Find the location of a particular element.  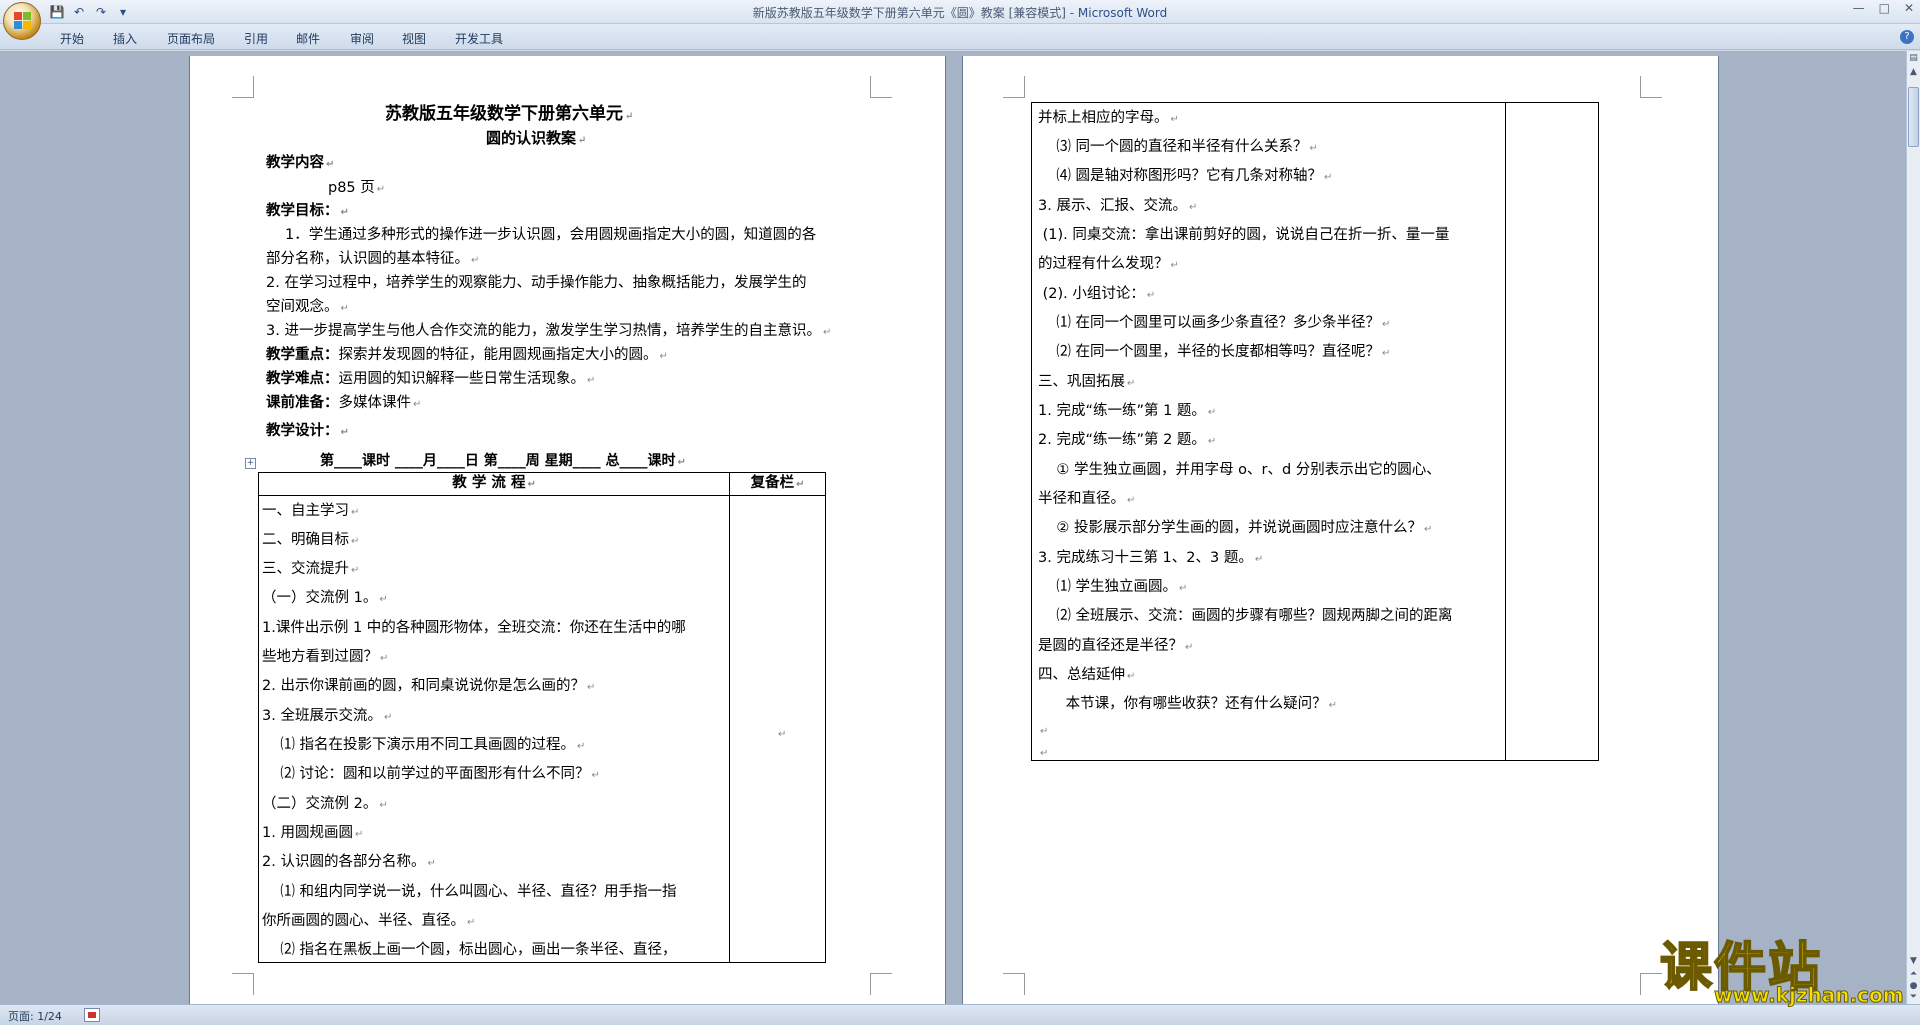

flow-line: ⑵ 在同一个圆里，半径的长度都相等吗？直径呢？ ↵ is located at coordinates (1214, 352).